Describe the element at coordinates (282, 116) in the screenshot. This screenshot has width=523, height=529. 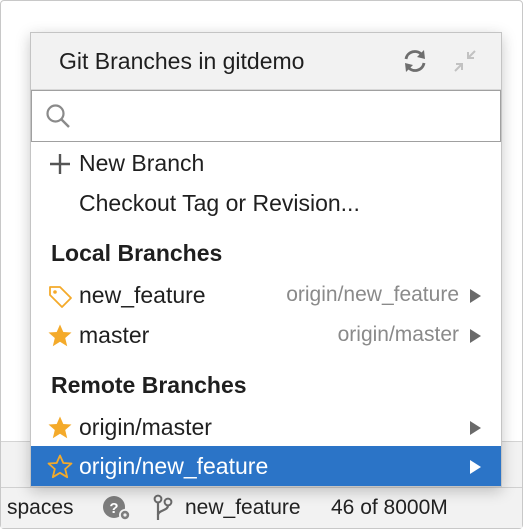
I see `search-input` at that location.